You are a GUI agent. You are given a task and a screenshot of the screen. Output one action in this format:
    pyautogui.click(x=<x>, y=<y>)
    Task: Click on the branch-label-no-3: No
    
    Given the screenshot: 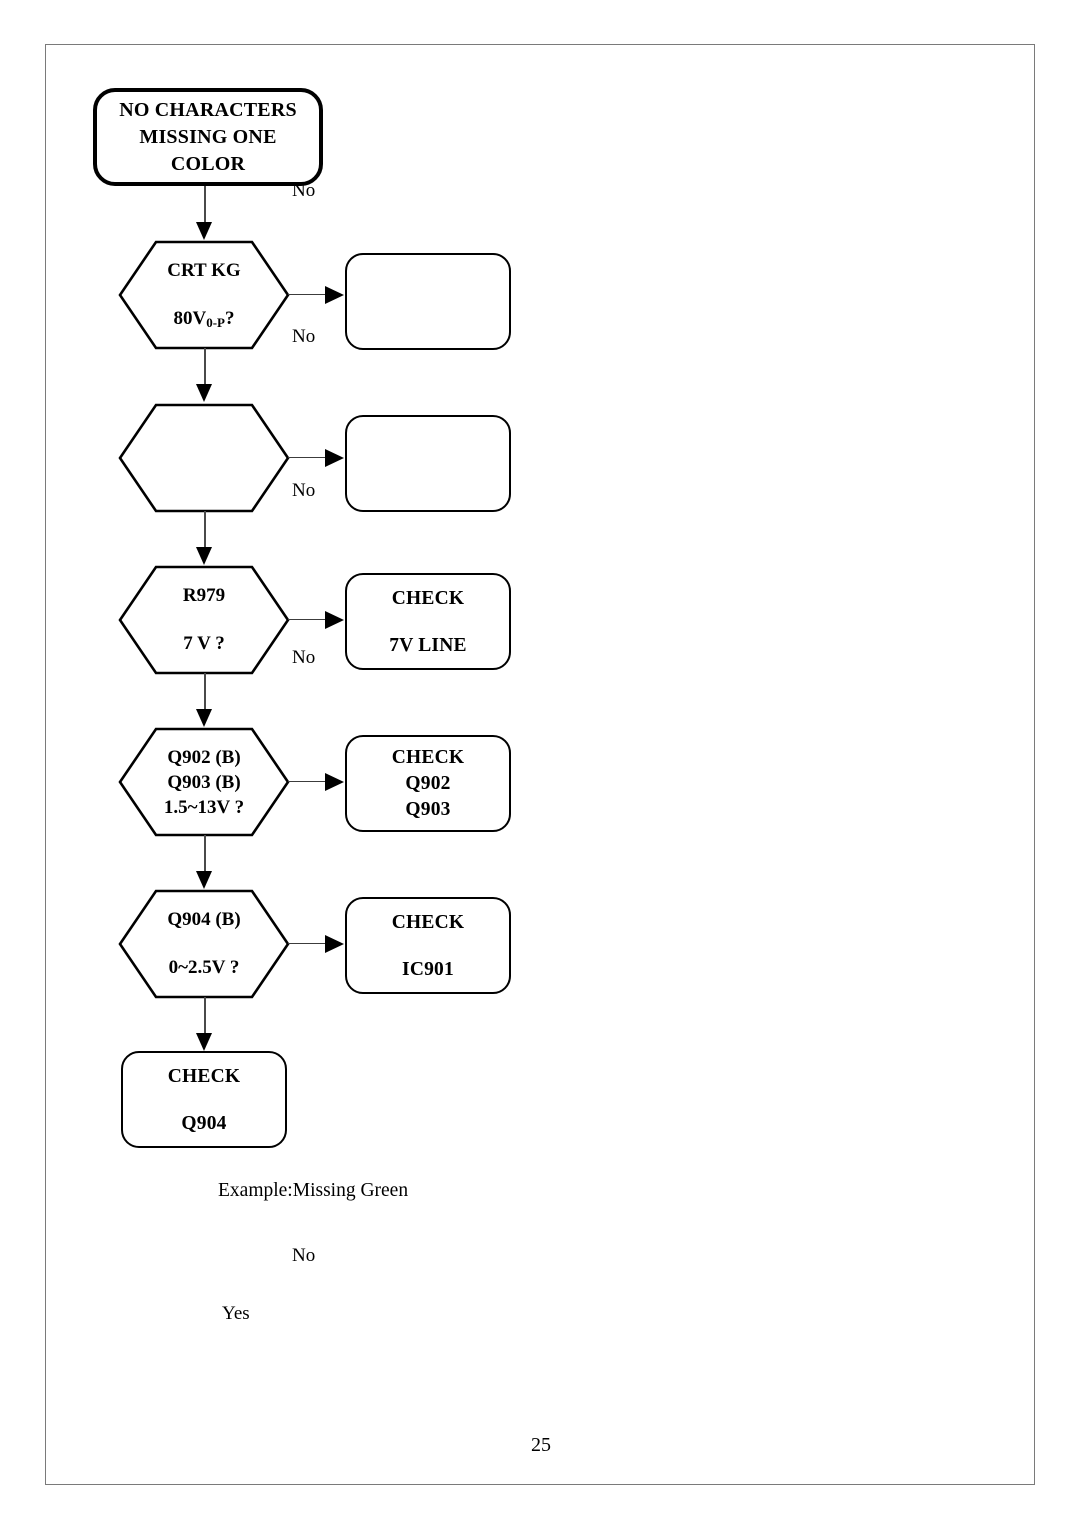 What is the action you would take?
    pyautogui.click(x=304, y=657)
    